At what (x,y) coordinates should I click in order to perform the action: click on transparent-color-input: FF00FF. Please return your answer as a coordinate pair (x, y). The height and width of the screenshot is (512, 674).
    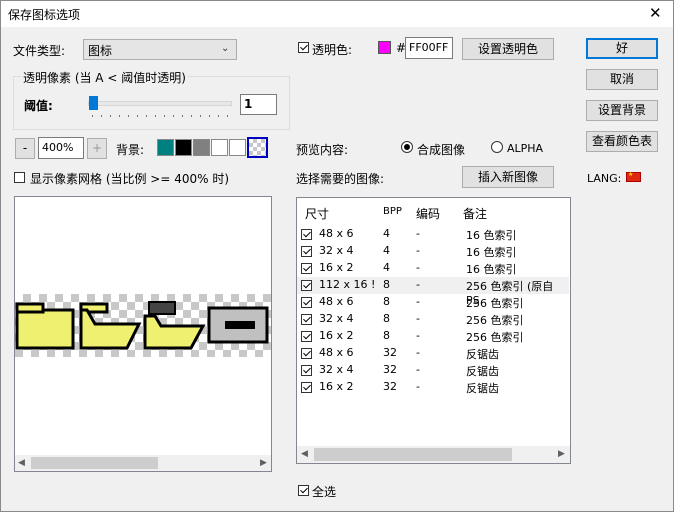
    Looking at the image, I should click on (429, 48).